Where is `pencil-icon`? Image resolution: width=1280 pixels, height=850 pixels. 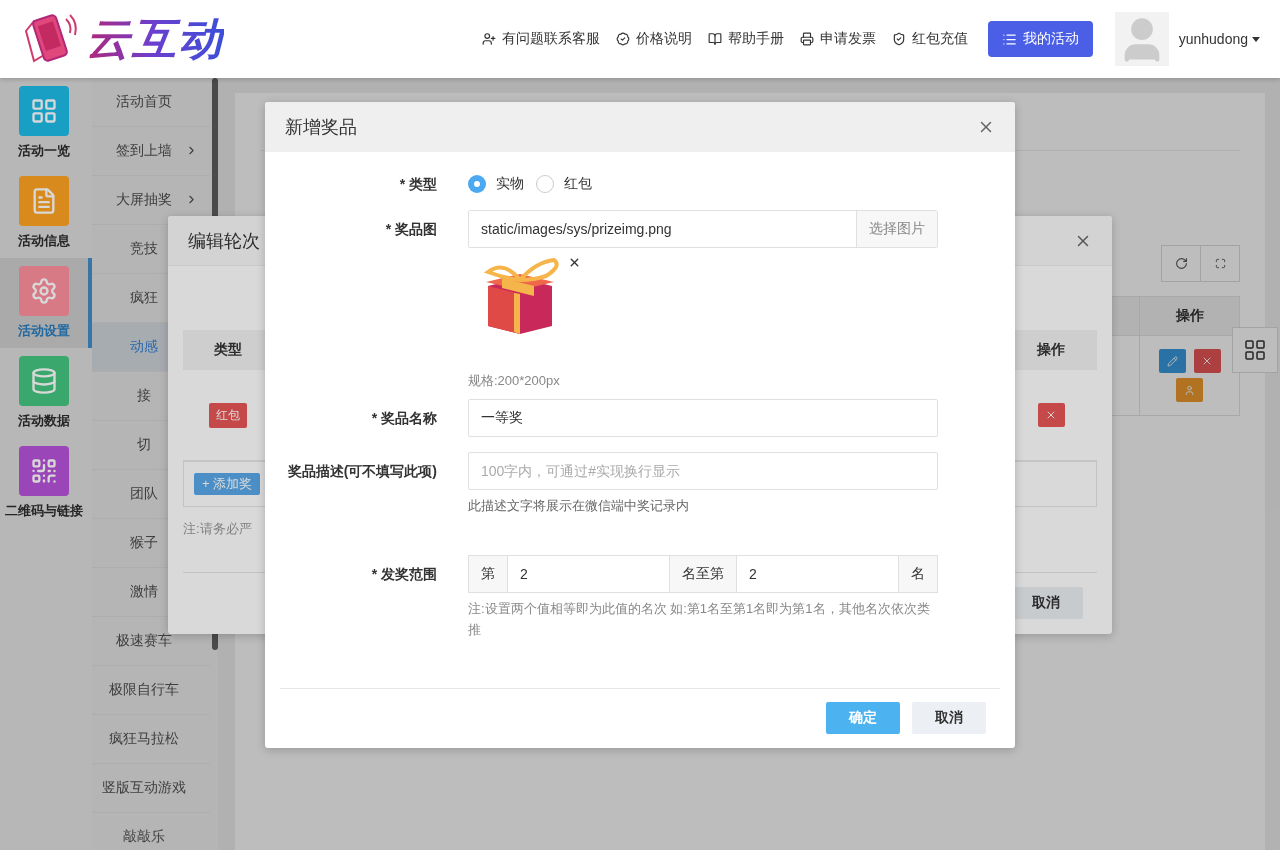 pencil-icon is located at coordinates (1172, 361).